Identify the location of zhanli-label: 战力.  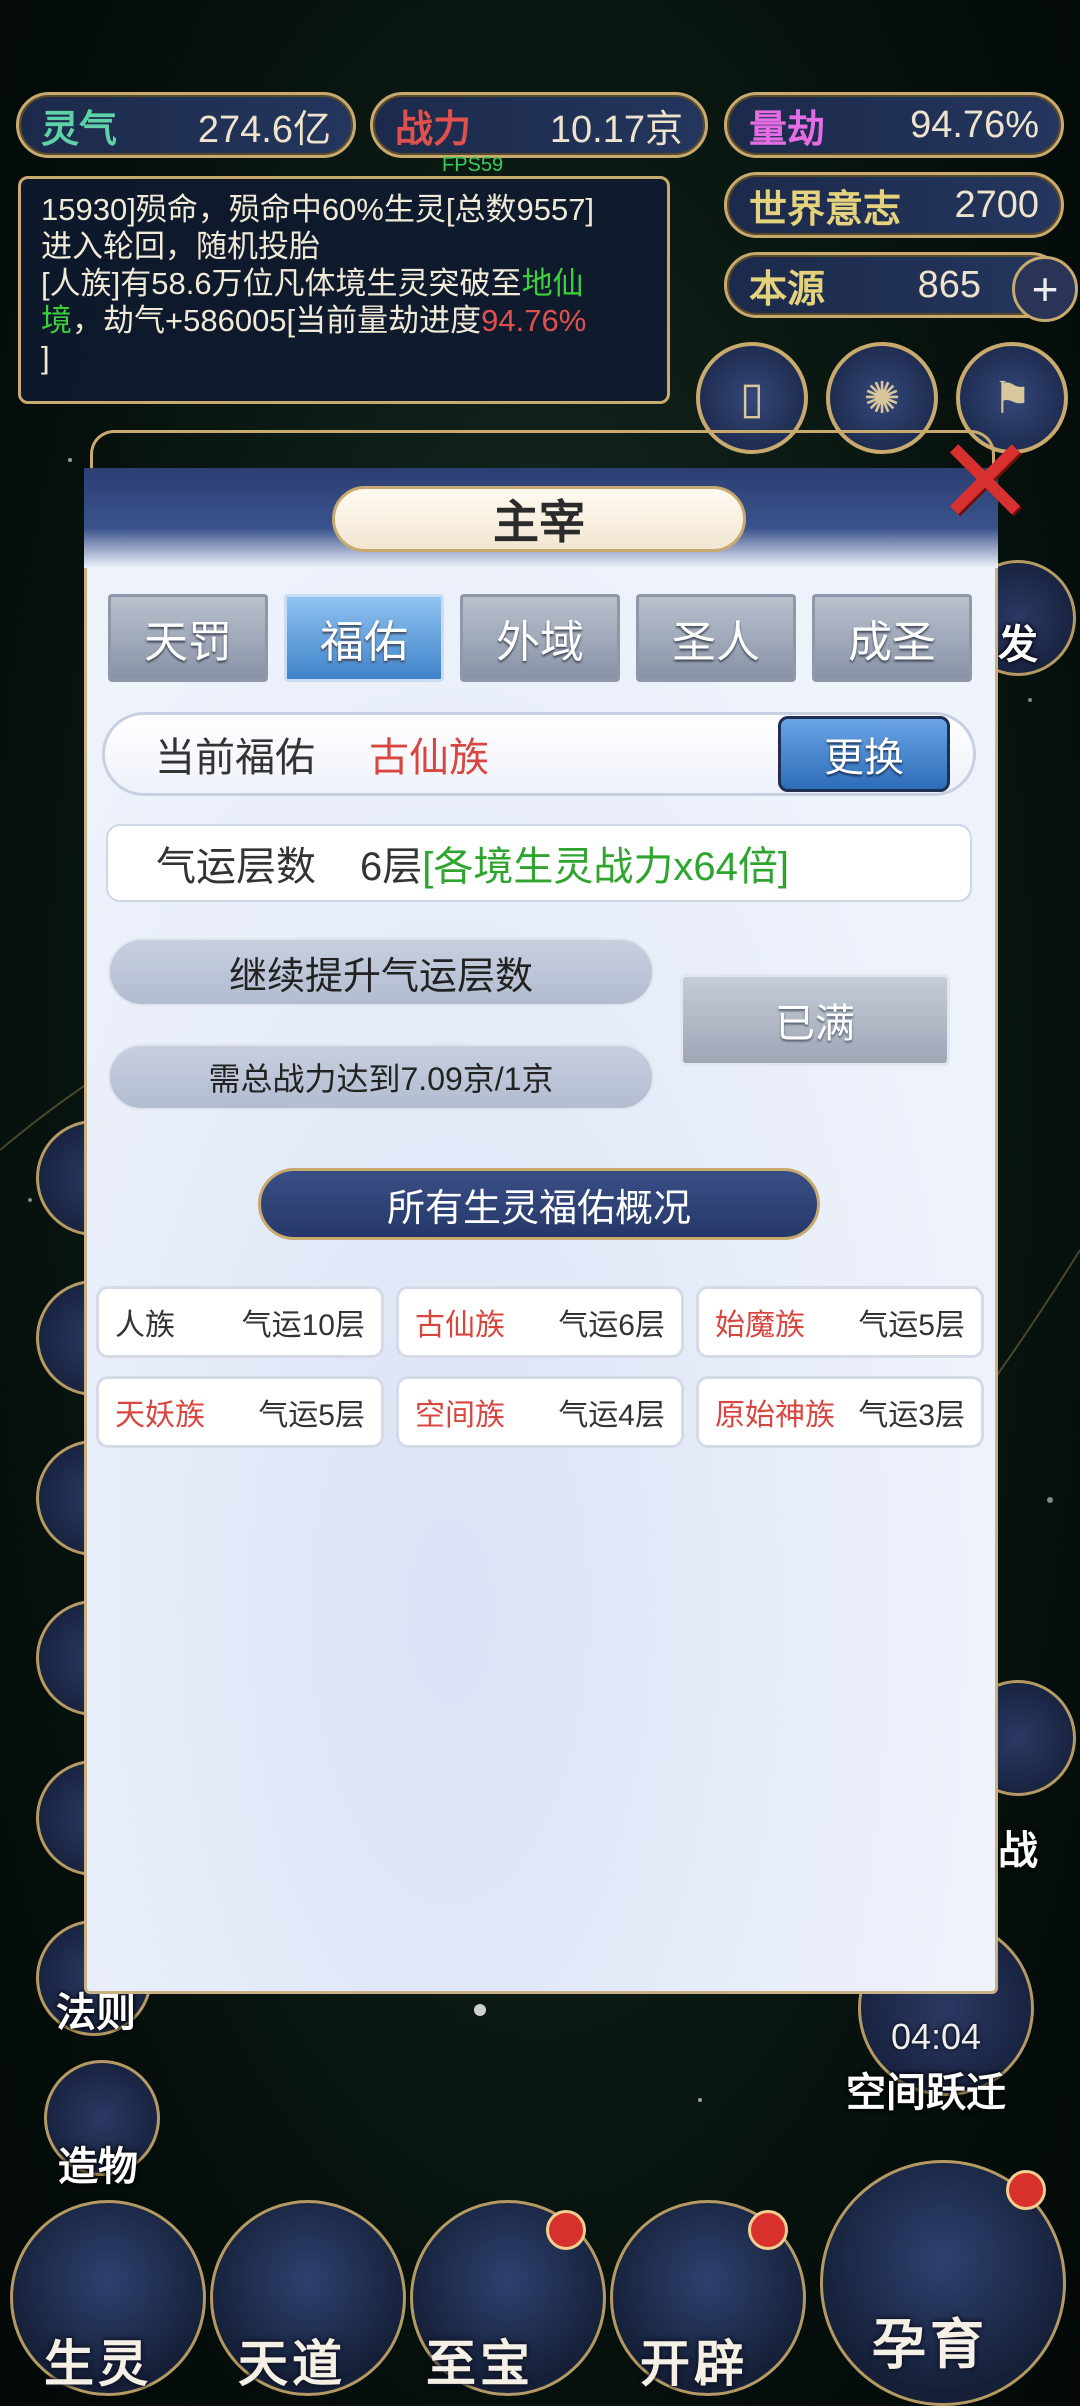
(433, 128).